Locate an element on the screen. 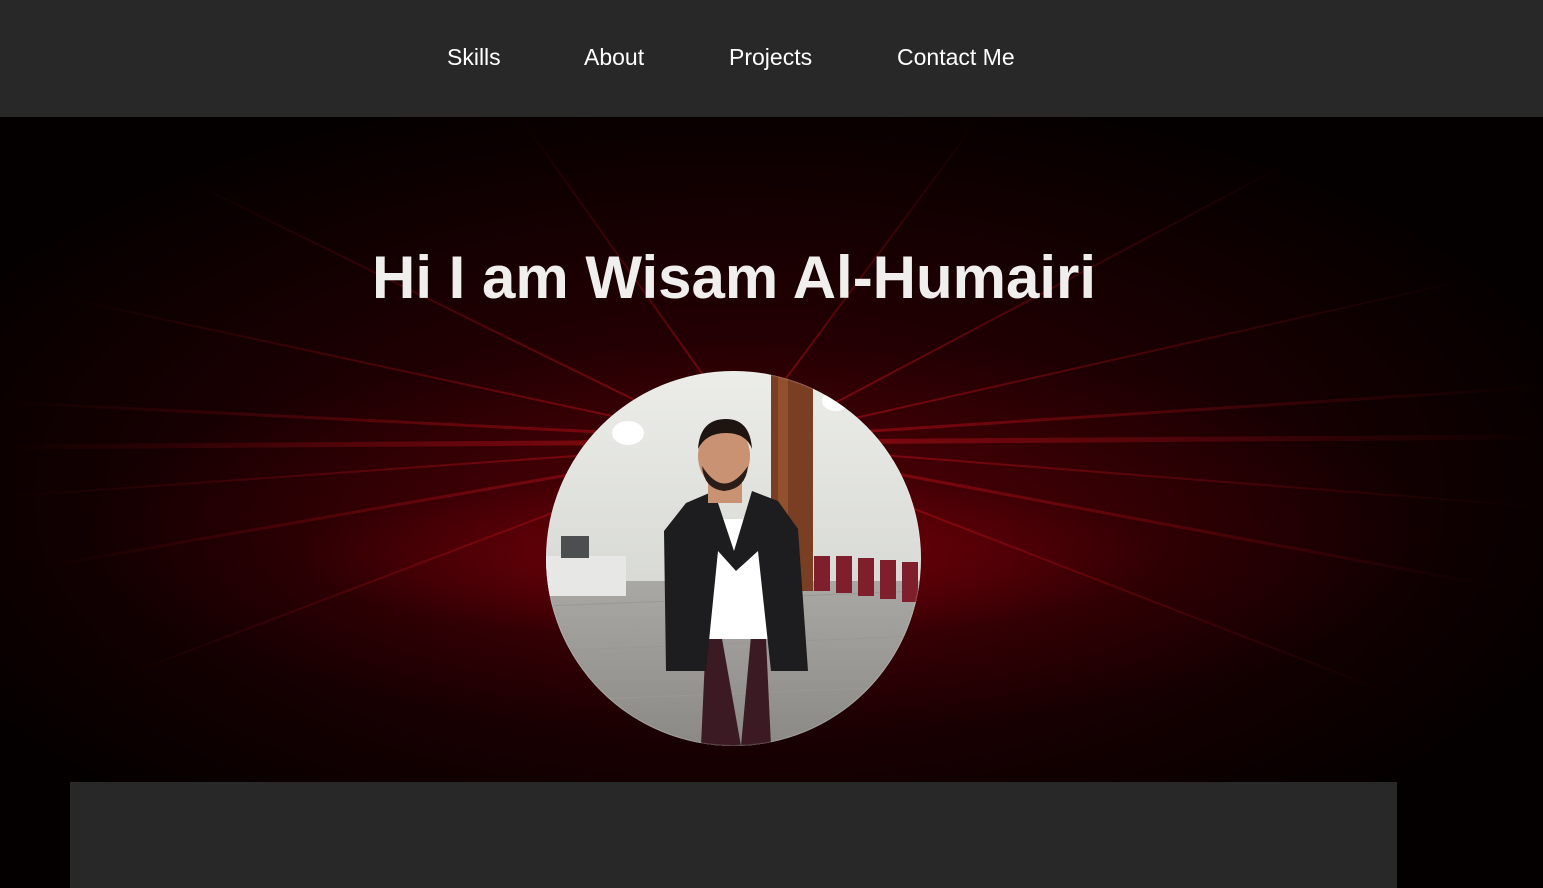 This screenshot has width=1543, height=888. top-navbar: Skills About Projects Contact Me is located at coordinates (771, 58).